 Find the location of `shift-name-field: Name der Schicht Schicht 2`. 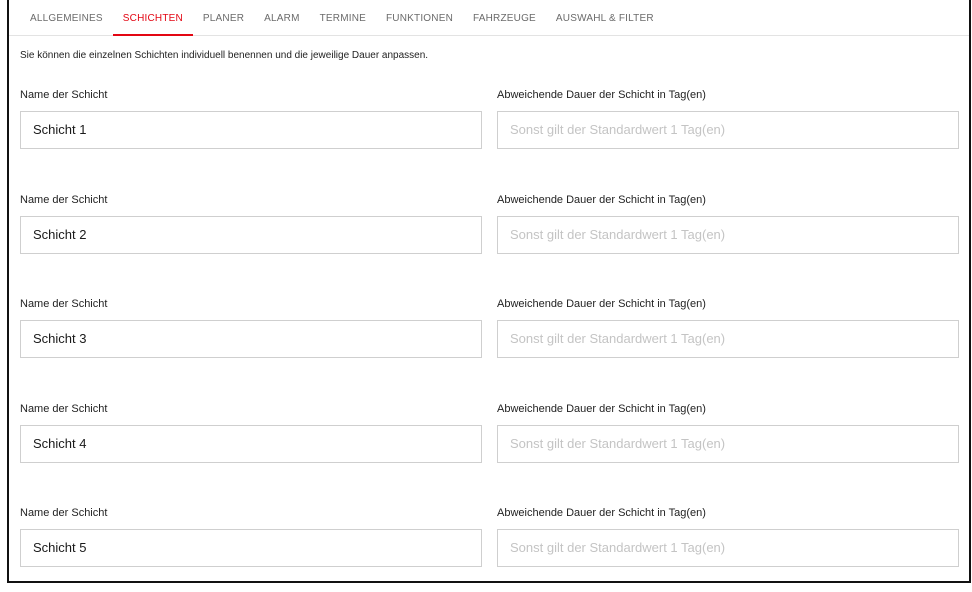

shift-name-field: Name der Schicht Schicht 2 is located at coordinates (251, 223).